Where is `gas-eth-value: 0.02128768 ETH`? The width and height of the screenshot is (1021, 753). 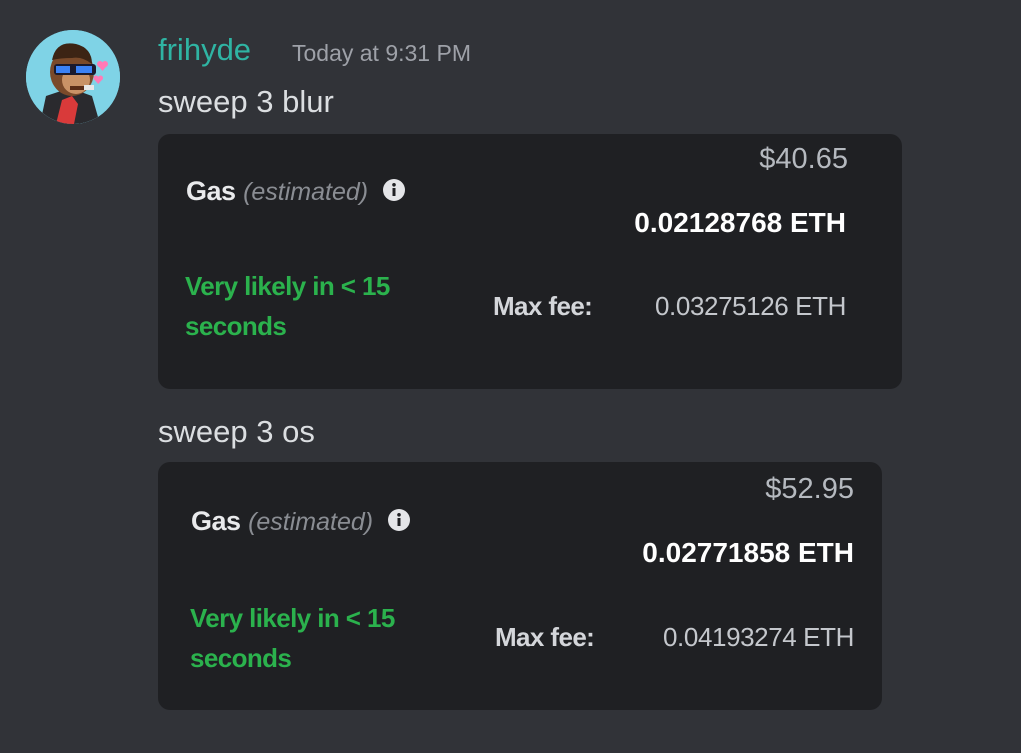 gas-eth-value: 0.02128768 ETH is located at coordinates (740, 222).